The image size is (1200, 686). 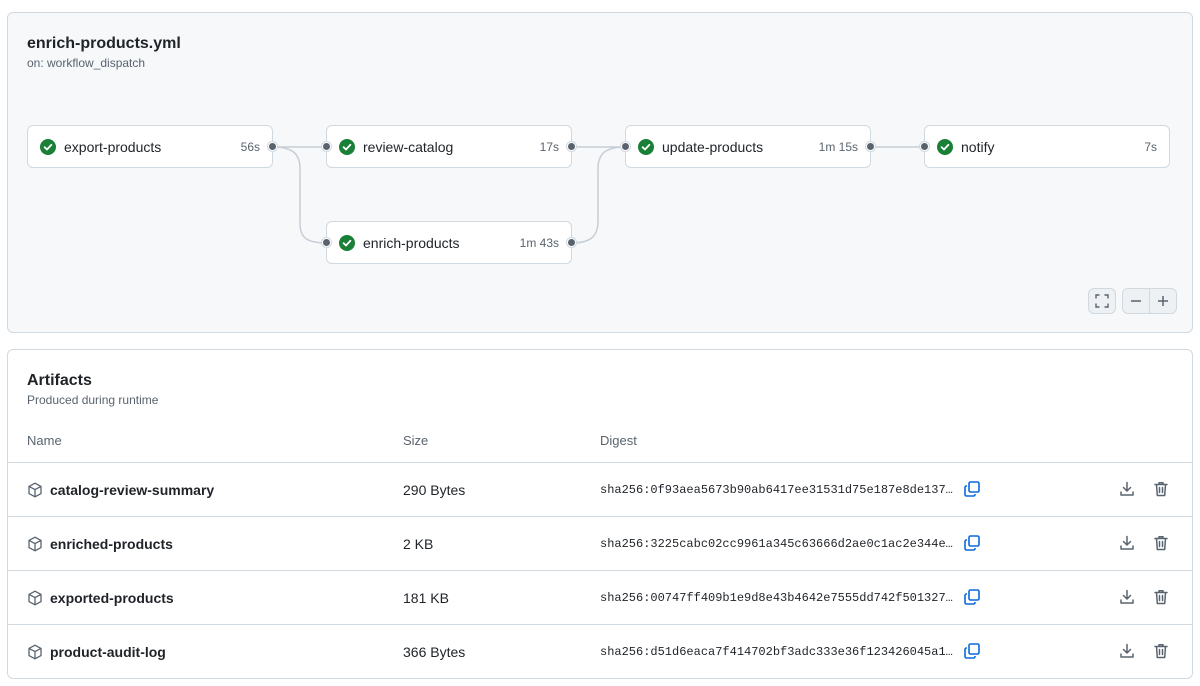 What do you see at coordinates (434, 652) in the screenshot?
I see `artifact-size: 366 Bytes` at bounding box center [434, 652].